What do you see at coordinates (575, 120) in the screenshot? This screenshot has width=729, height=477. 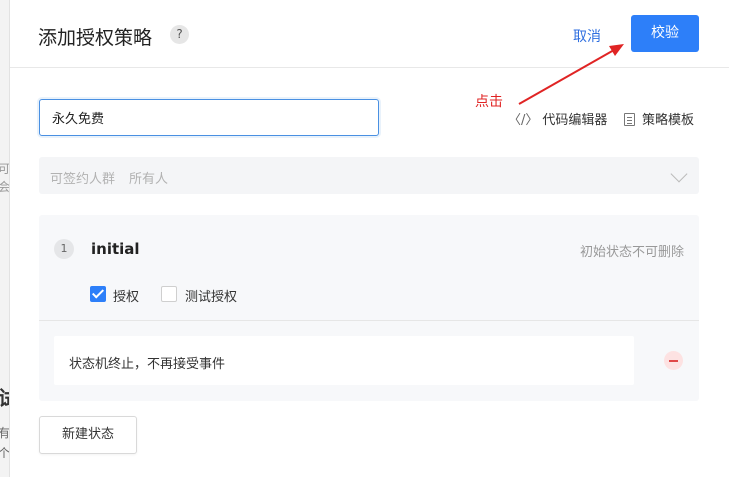 I see `code-editor-label: 代码编辑器` at bounding box center [575, 120].